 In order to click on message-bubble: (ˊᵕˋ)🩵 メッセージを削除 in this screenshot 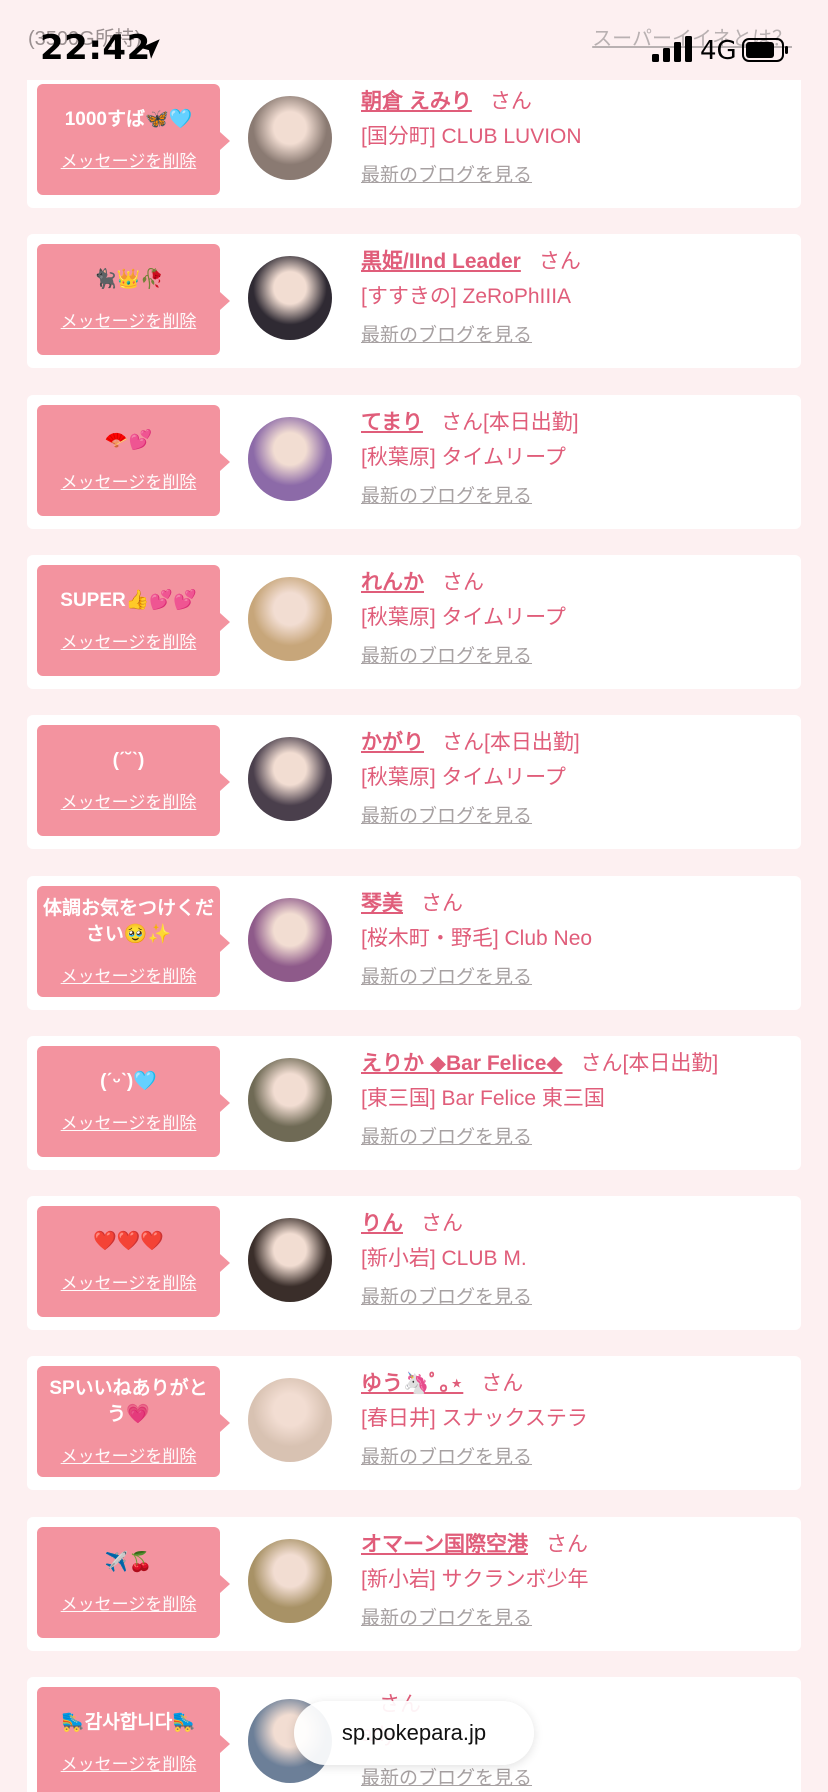, I will do `click(133, 1101)`.